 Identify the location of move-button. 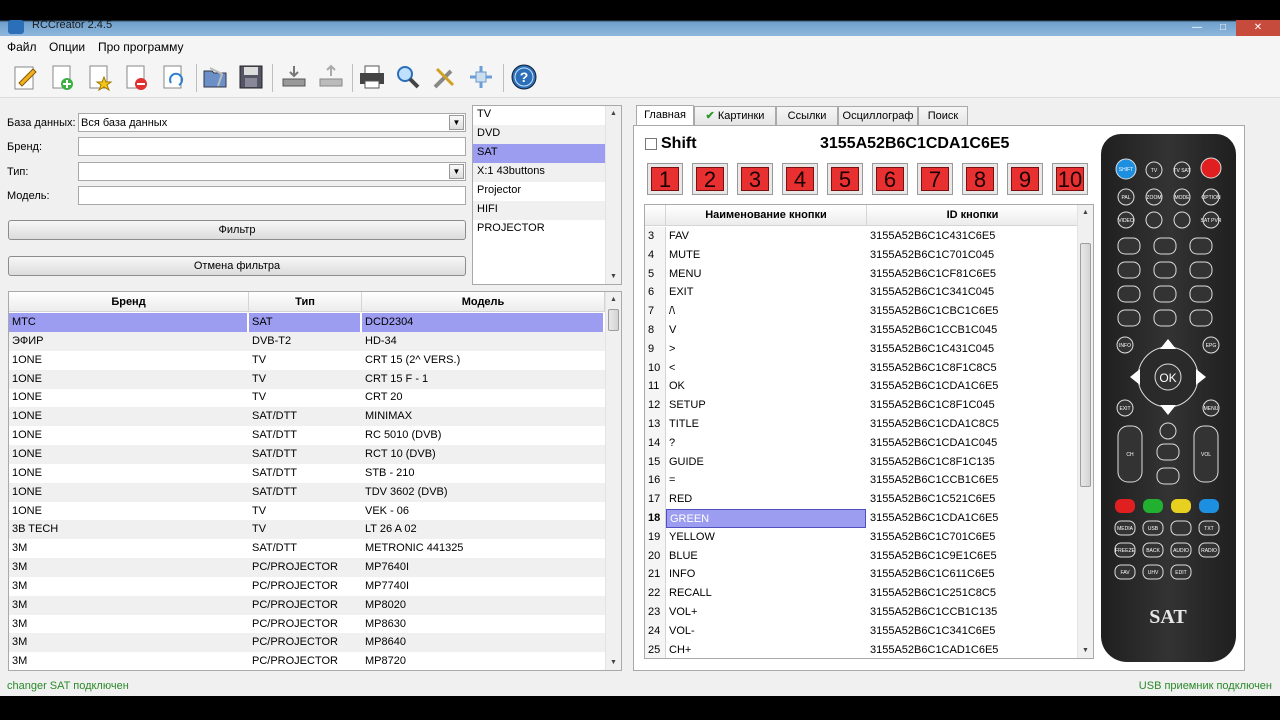
(481, 77).